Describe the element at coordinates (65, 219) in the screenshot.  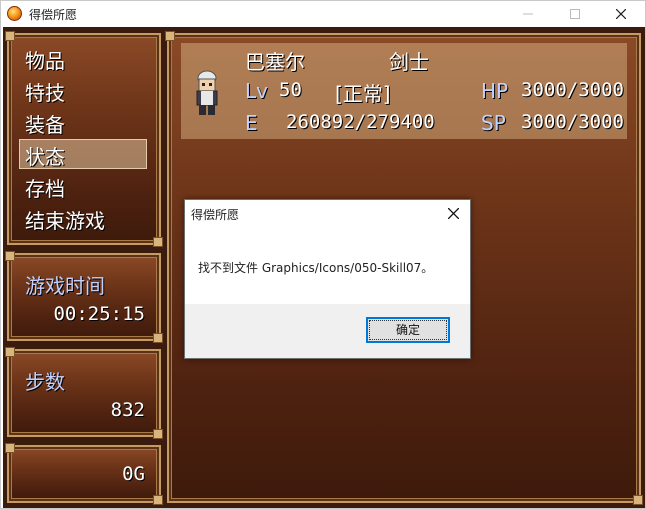
I see `menu-item-end-game: 结束游戏` at that location.